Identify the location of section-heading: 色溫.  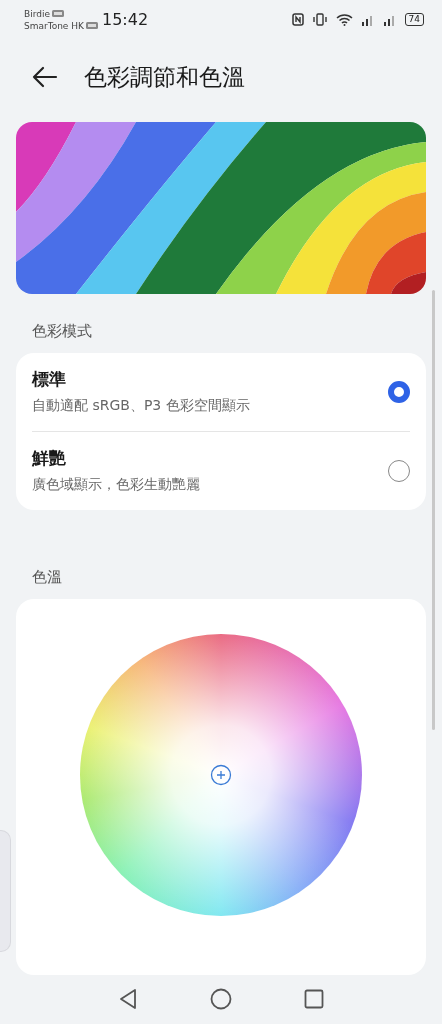
(47, 577).